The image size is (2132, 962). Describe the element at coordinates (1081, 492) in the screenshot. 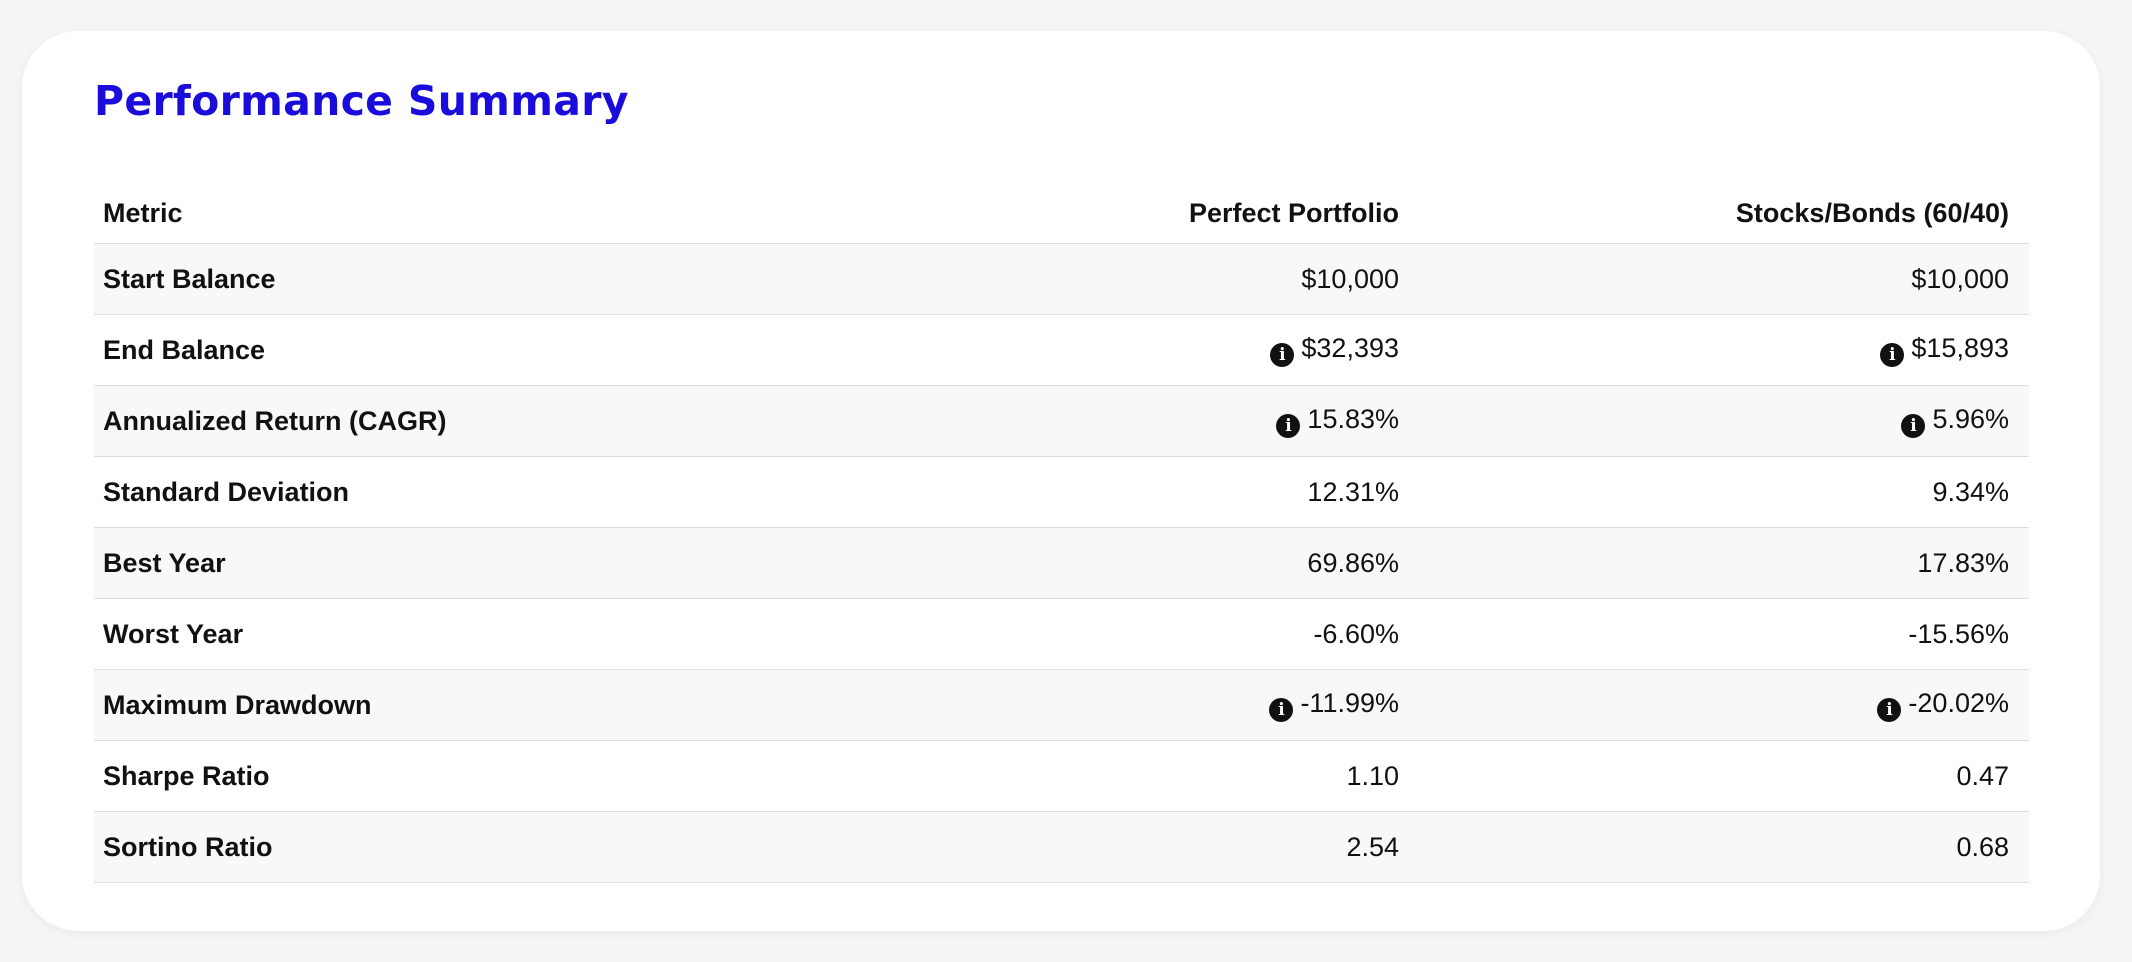

I see `perfect-portfolio-cell: 12.31%` at that location.